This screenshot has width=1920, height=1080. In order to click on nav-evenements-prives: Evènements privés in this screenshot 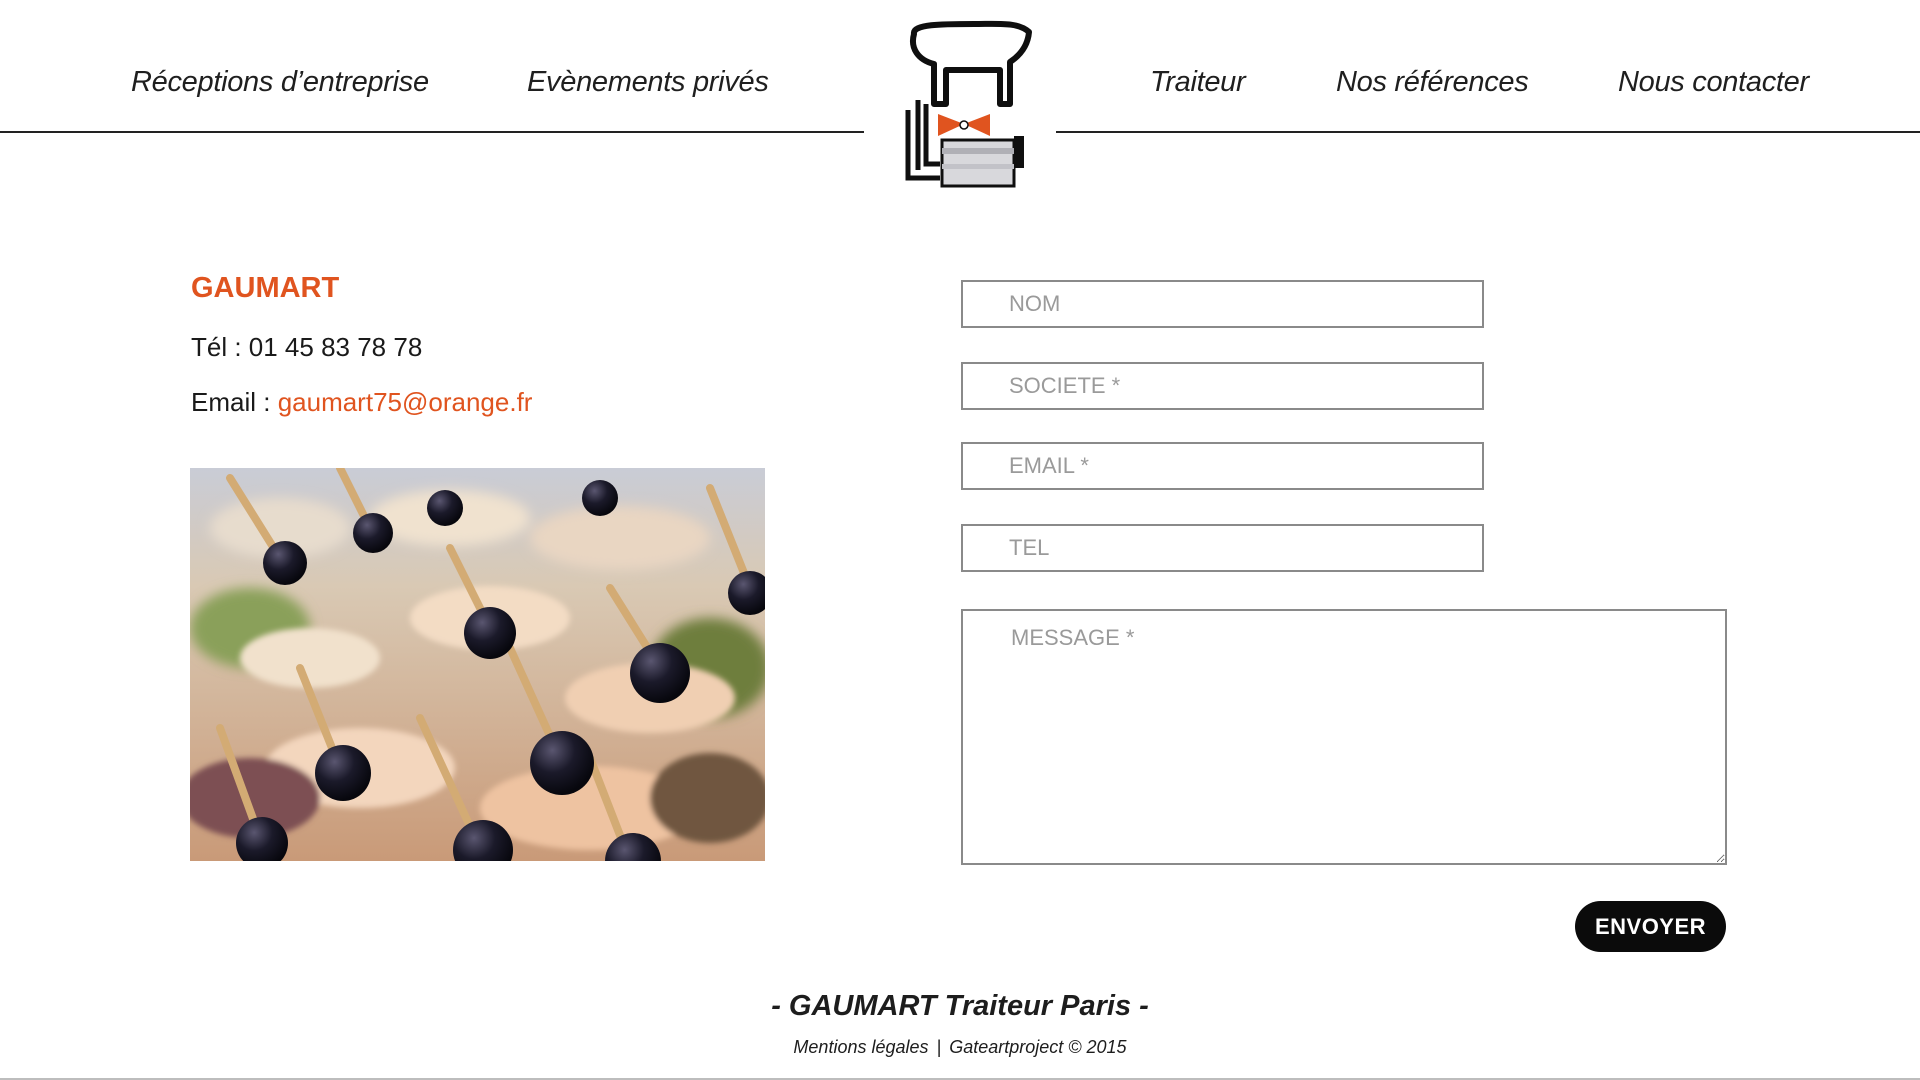, I will do `click(648, 82)`.